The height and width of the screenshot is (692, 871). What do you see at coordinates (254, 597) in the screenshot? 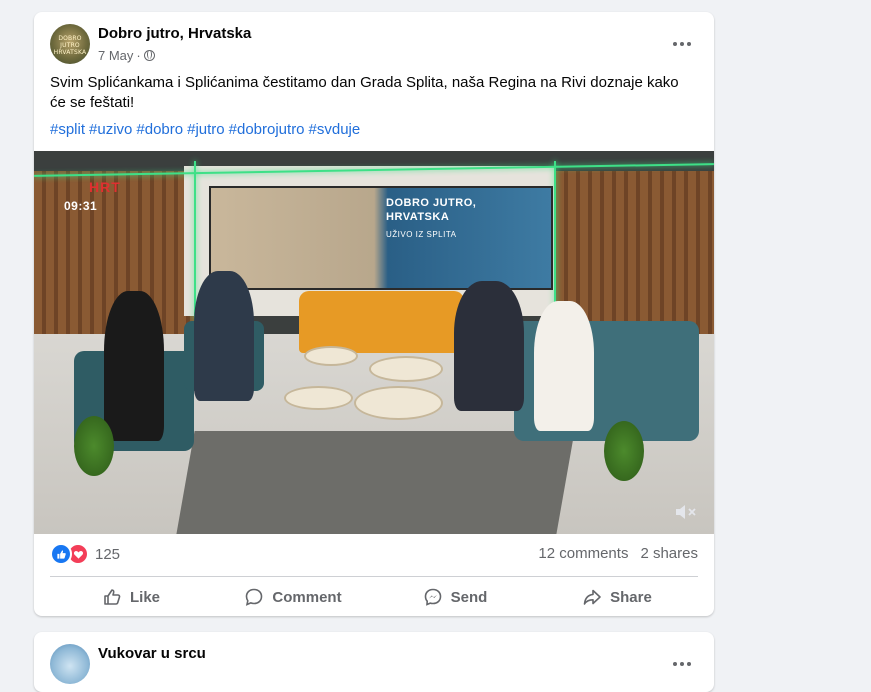
I see `comment-bubble-icon` at bounding box center [254, 597].